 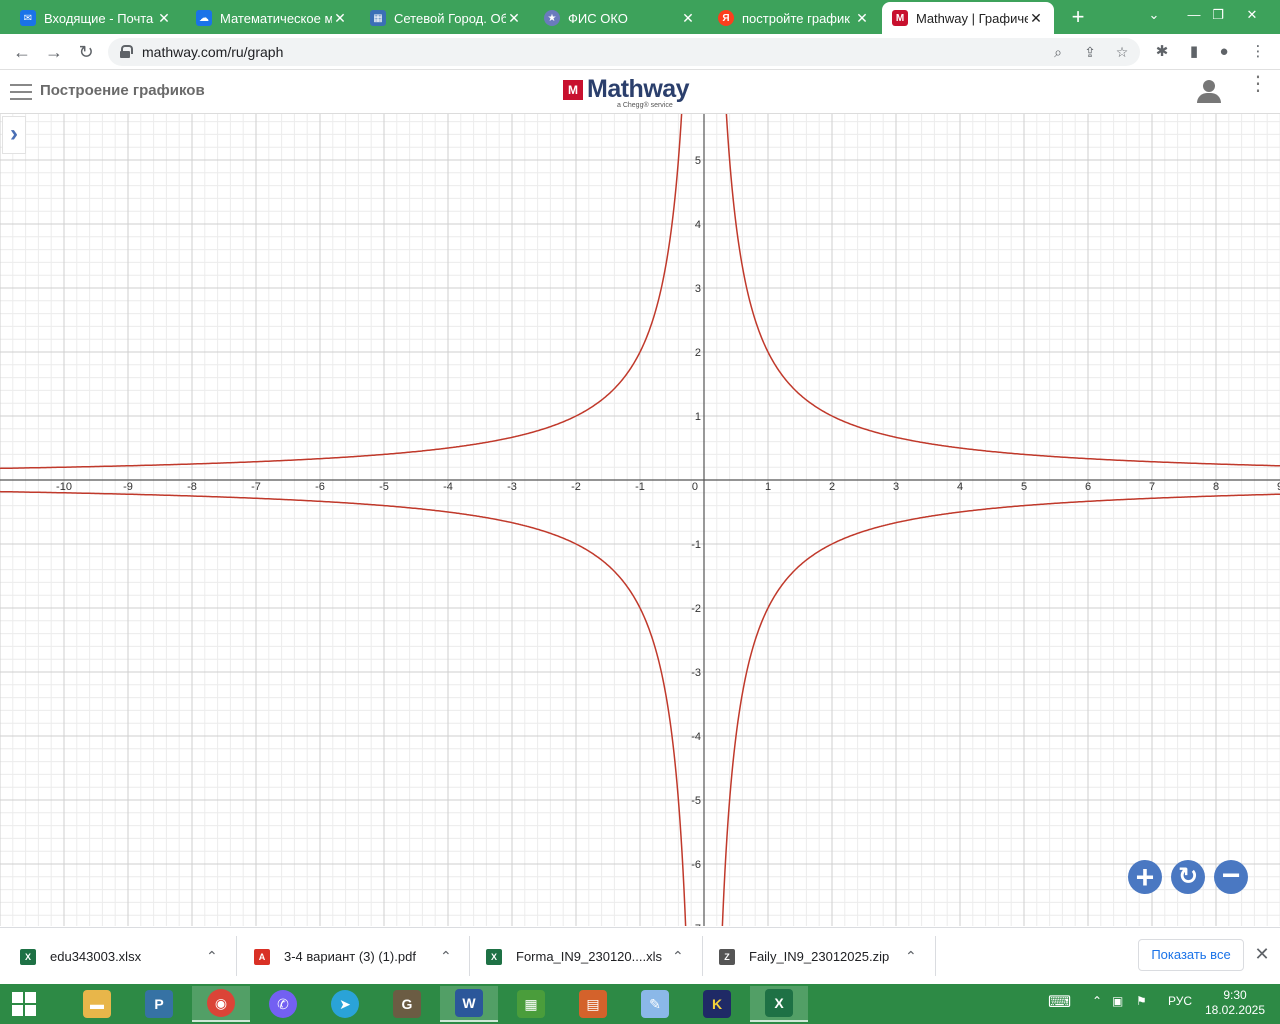 I want to click on excel-file-icon: X, so click(x=28, y=956).